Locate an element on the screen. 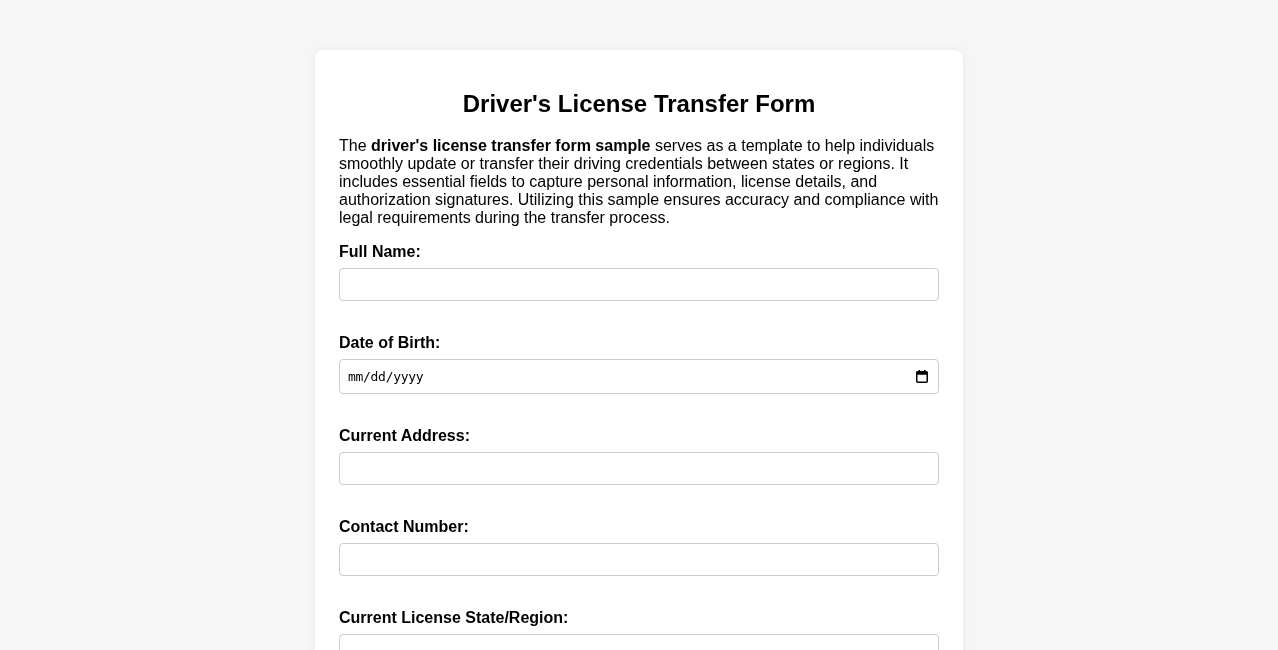  form-title: Driver's License Transfer Form is located at coordinates (639, 104).